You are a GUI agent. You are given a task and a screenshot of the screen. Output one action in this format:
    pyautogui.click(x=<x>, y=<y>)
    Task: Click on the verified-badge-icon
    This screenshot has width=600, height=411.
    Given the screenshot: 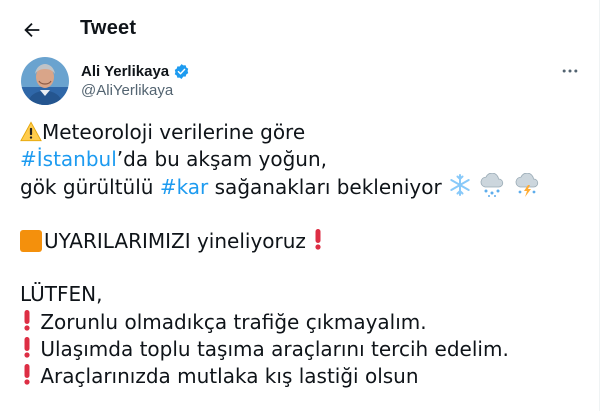 What is the action you would take?
    pyautogui.click(x=181, y=71)
    